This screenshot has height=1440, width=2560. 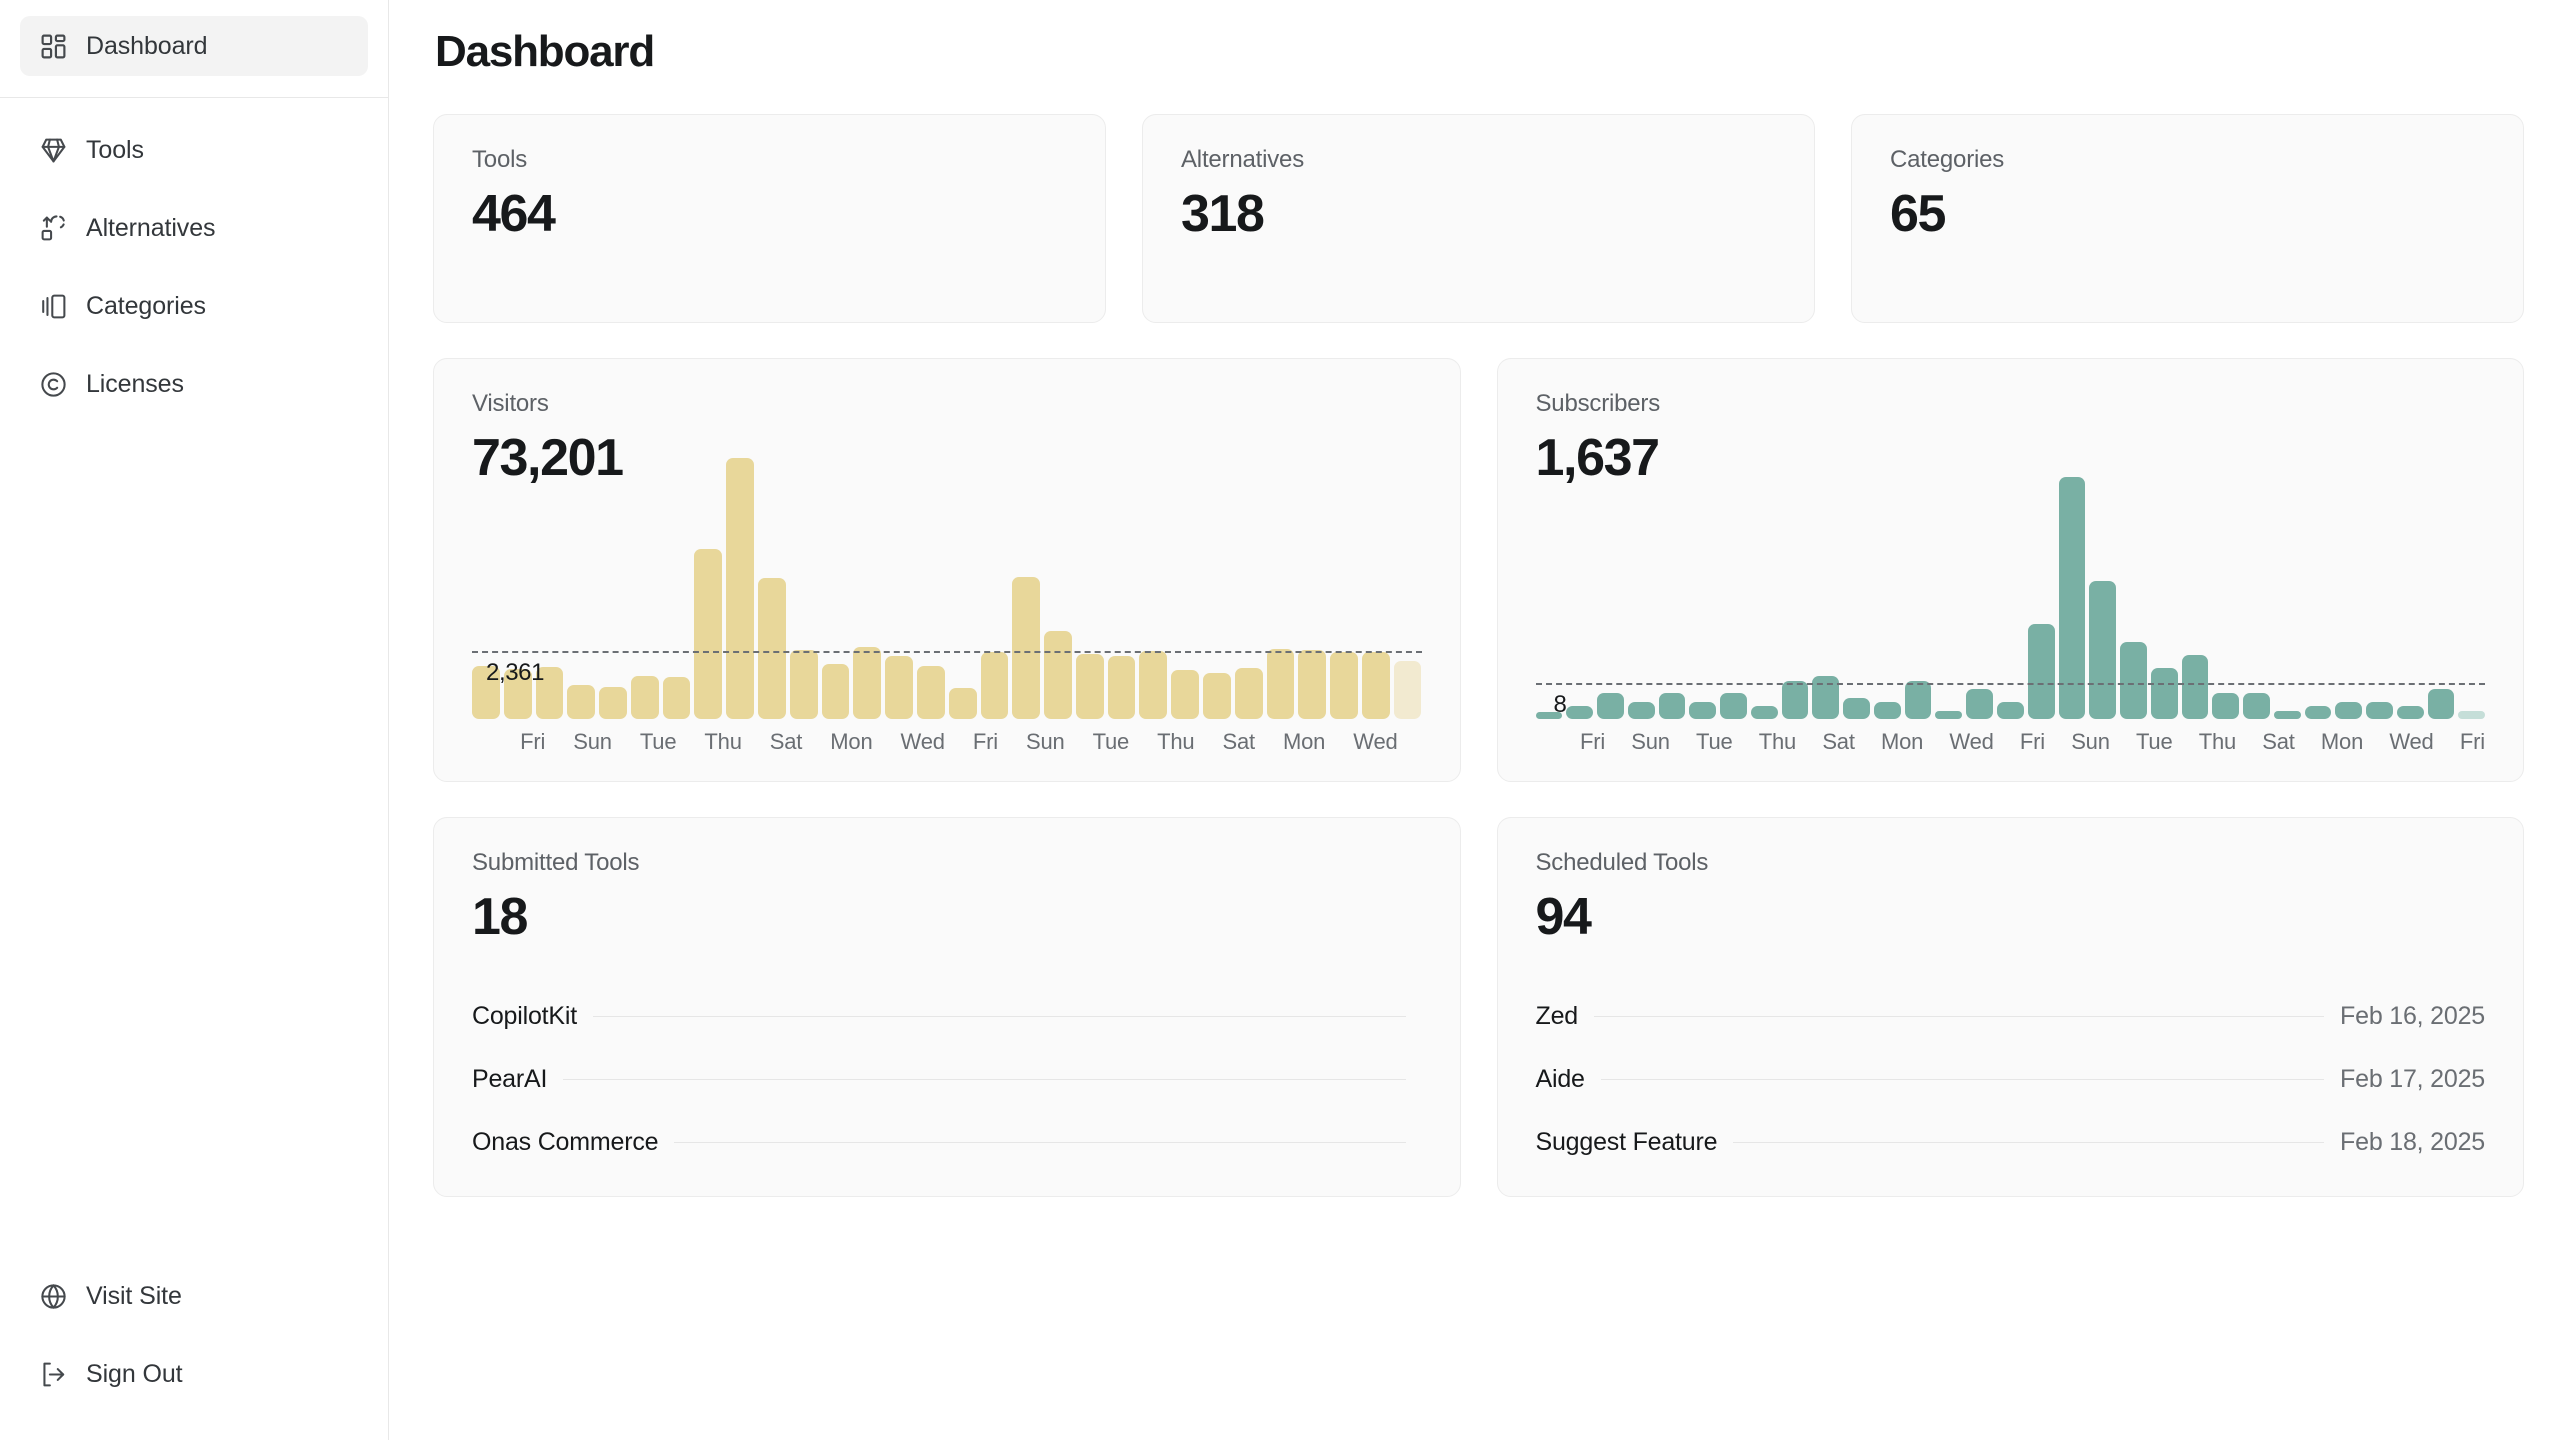 I want to click on list-item: Zed Feb 16, 2025, so click(x=2011, y=1016).